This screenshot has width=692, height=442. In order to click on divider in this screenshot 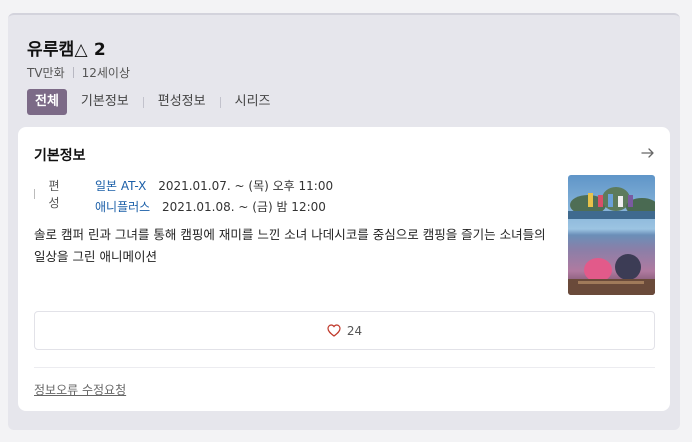, I will do `click(344, 367)`.